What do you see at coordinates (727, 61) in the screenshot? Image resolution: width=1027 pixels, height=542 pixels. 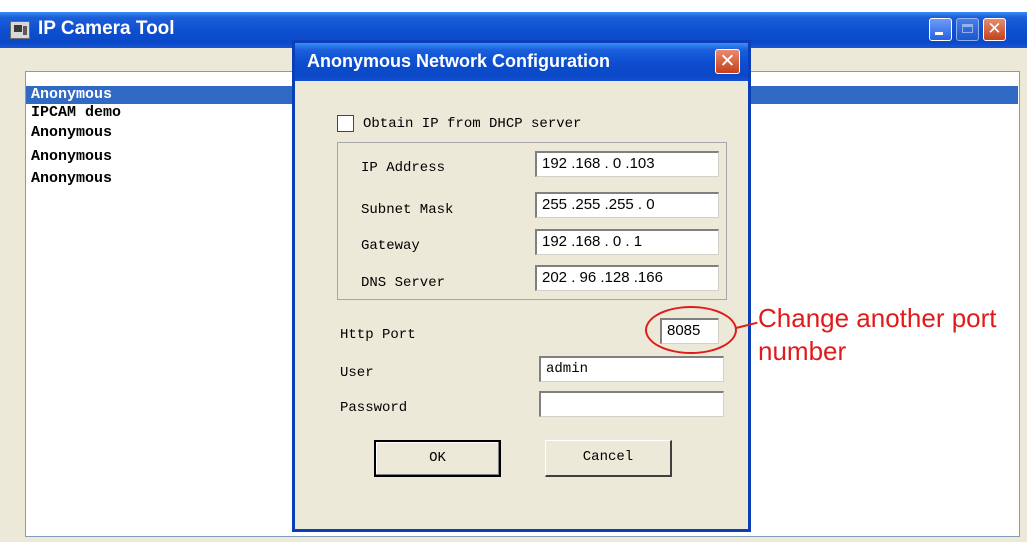 I see `dialog-close-button: ✕` at bounding box center [727, 61].